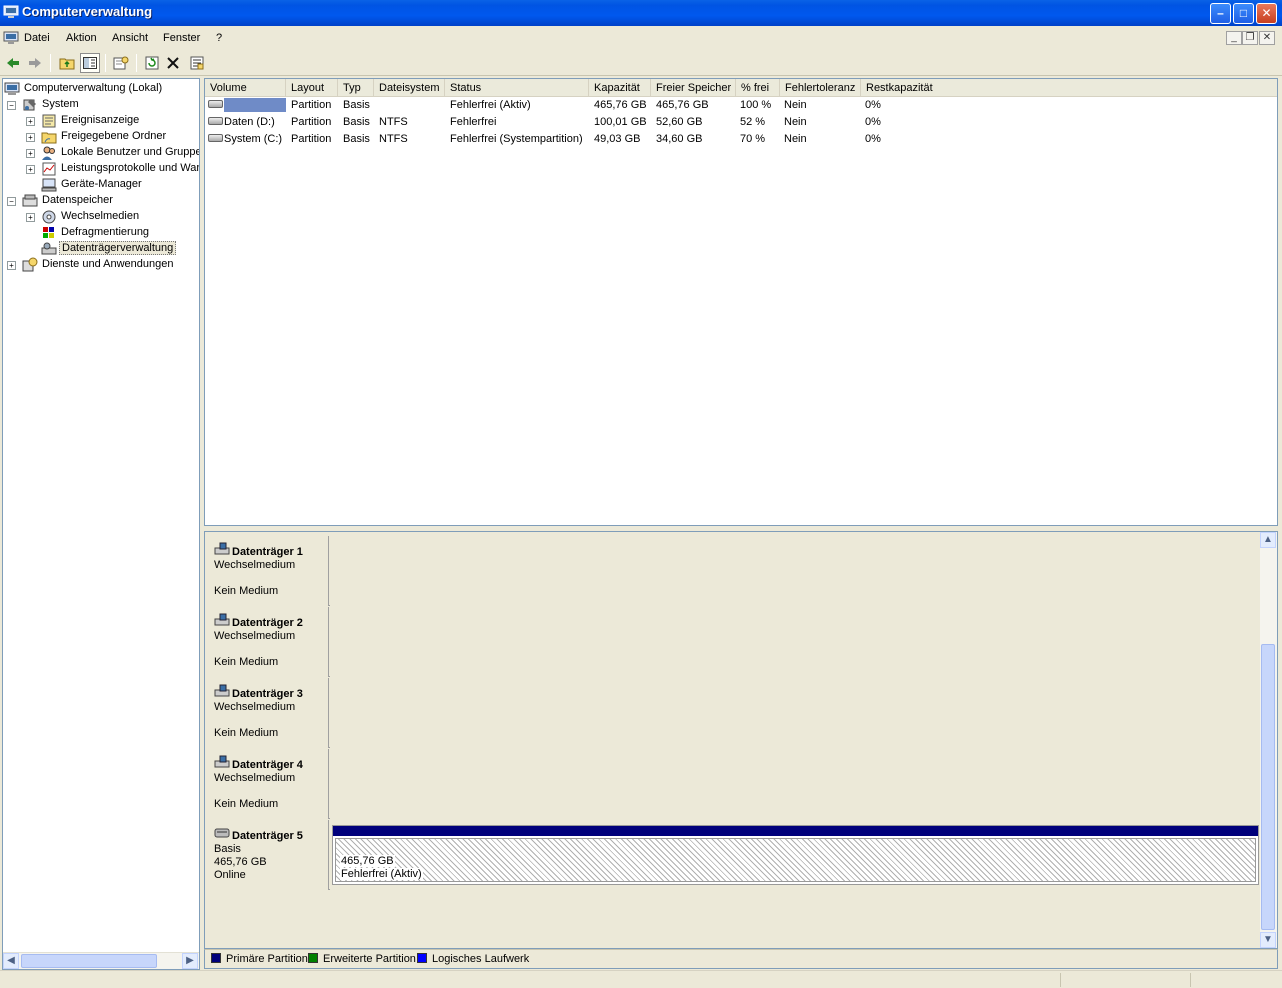  Describe the element at coordinates (1267, 38) in the screenshot. I see `child-close-button: ✕` at that location.